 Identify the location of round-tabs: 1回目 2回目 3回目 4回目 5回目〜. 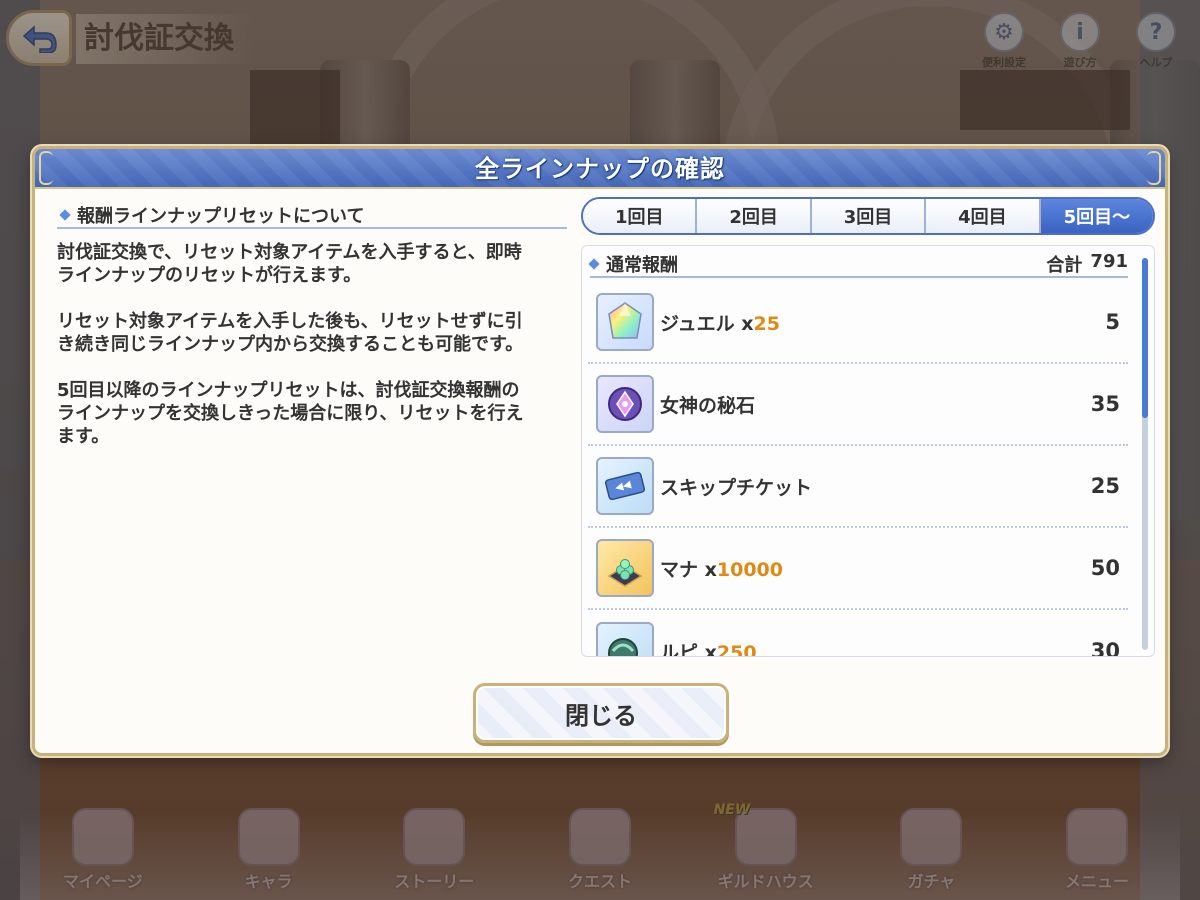
(868, 216).